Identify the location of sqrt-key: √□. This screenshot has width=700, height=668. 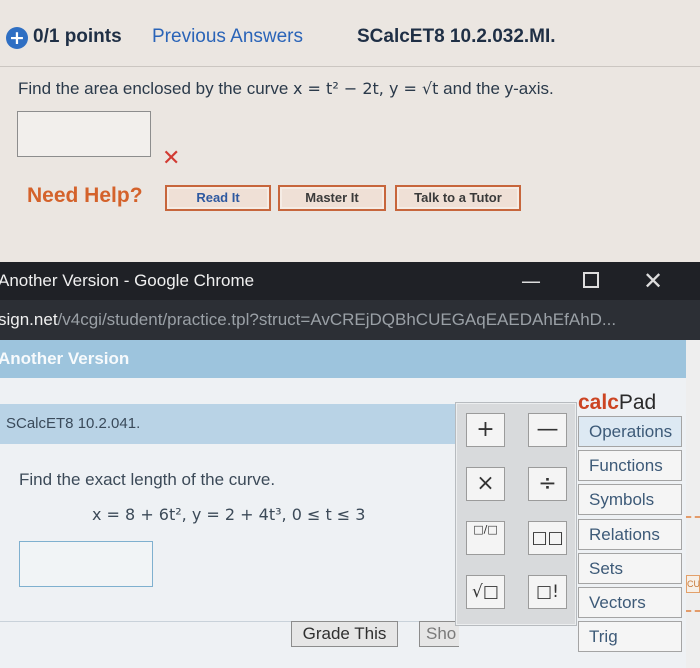
(485, 592).